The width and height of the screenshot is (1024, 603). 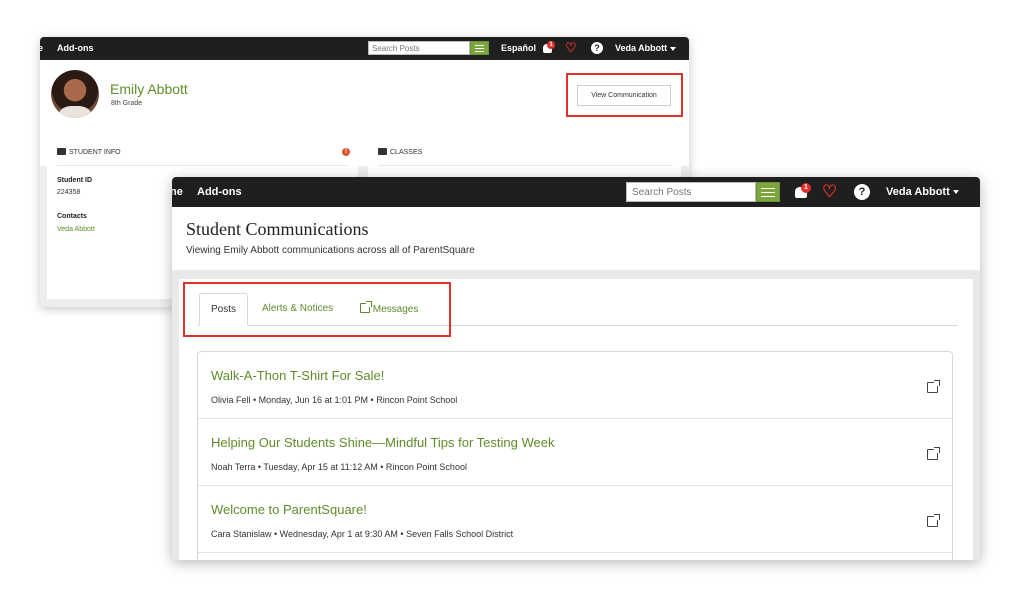 I want to click on top-nav-bar: e Add-ons Español 1 ♡ ? Veda Abbott, so click(x=364, y=48).